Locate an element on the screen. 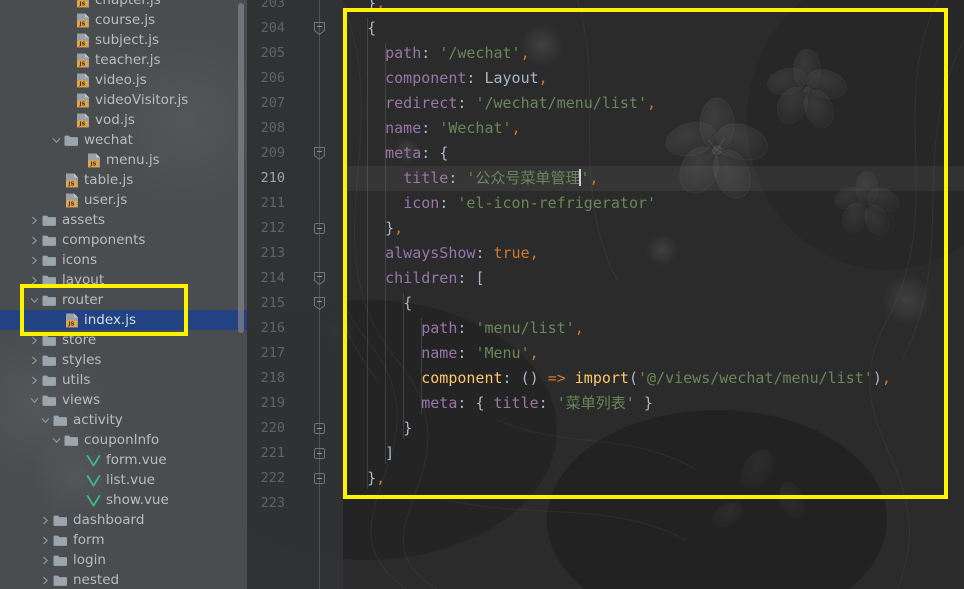  line-number-219: 219 is located at coordinates (266, 403).